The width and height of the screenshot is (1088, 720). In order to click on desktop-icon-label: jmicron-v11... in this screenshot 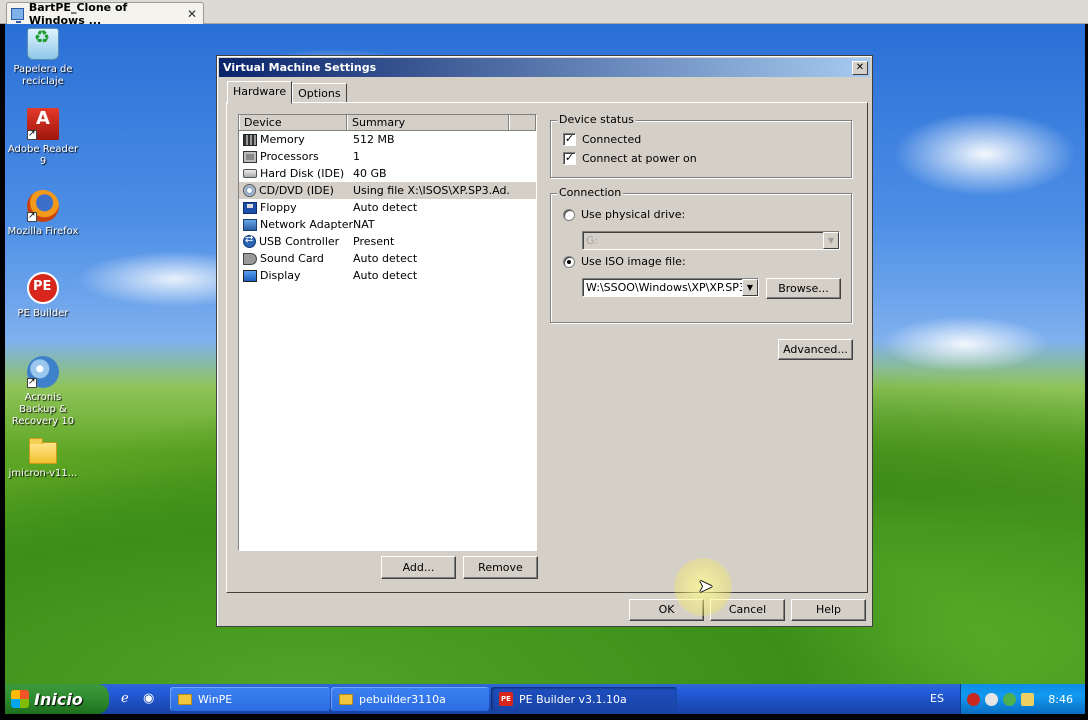, I will do `click(43, 473)`.